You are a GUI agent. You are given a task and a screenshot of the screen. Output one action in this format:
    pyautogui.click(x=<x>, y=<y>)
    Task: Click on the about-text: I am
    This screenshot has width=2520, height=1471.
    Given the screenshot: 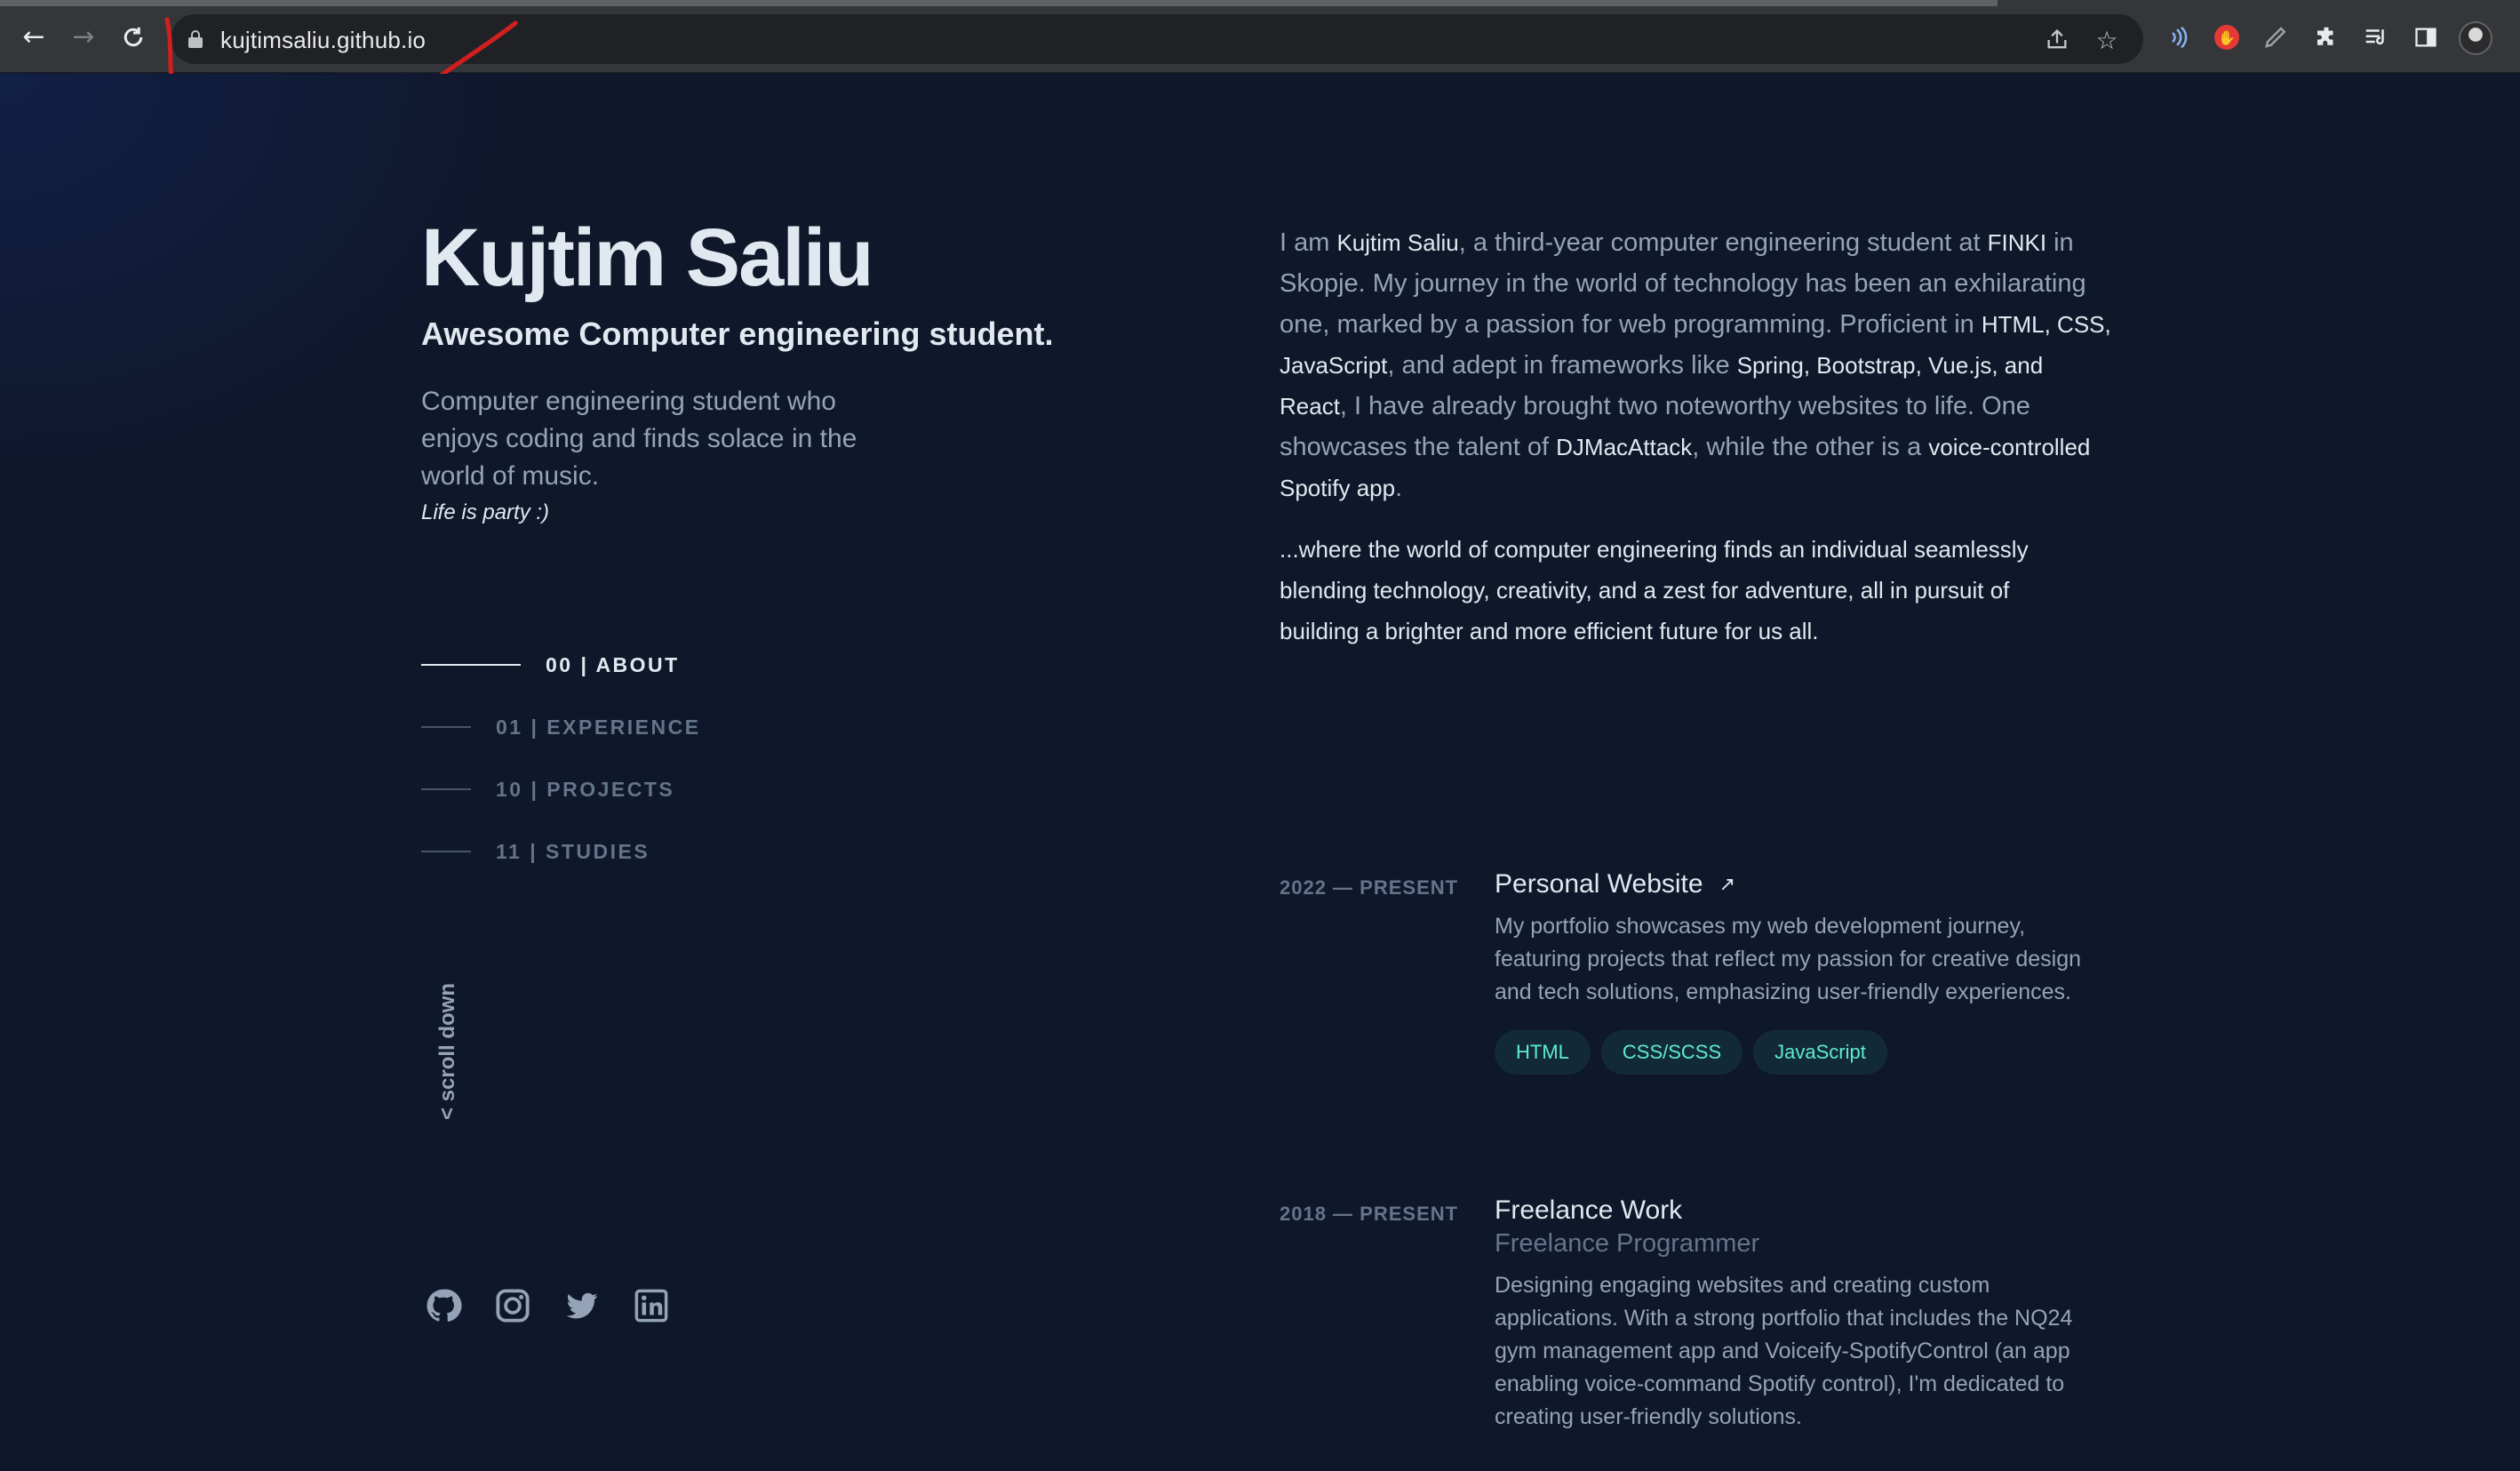 What is the action you would take?
    pyautogui.click(x=1308, y=242)
    